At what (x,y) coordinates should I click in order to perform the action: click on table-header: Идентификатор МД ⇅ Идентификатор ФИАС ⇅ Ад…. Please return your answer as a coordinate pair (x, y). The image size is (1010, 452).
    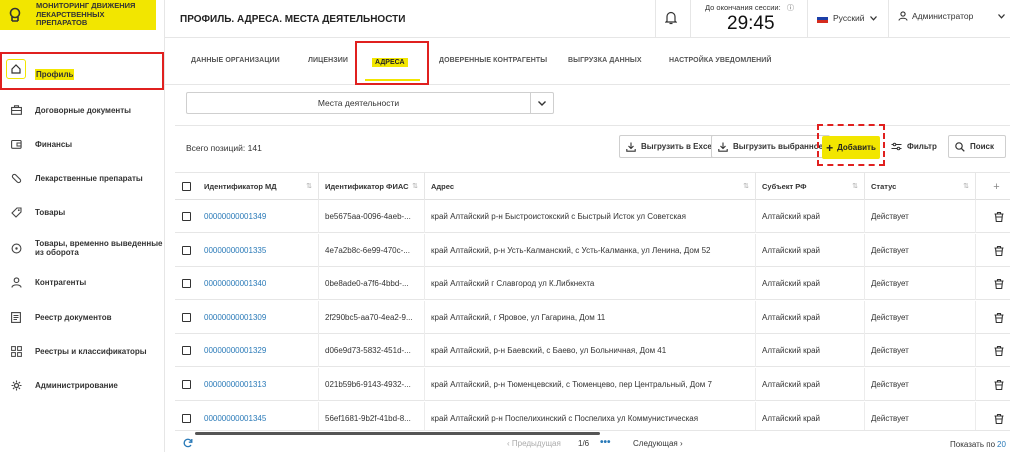
    Looking at the image, I should click on (592, 186).